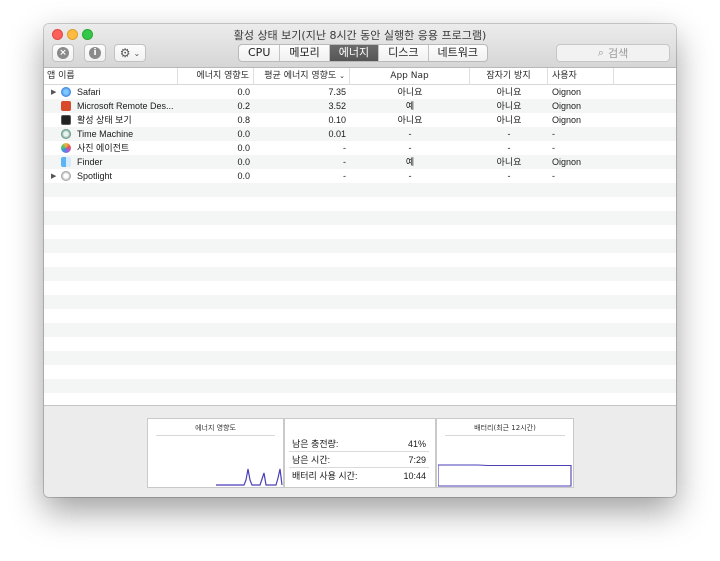  What do you see at coordinates (600, 52) in the screenshot?
I see `search-icon: ⌕` at bounding box center [600, 52].